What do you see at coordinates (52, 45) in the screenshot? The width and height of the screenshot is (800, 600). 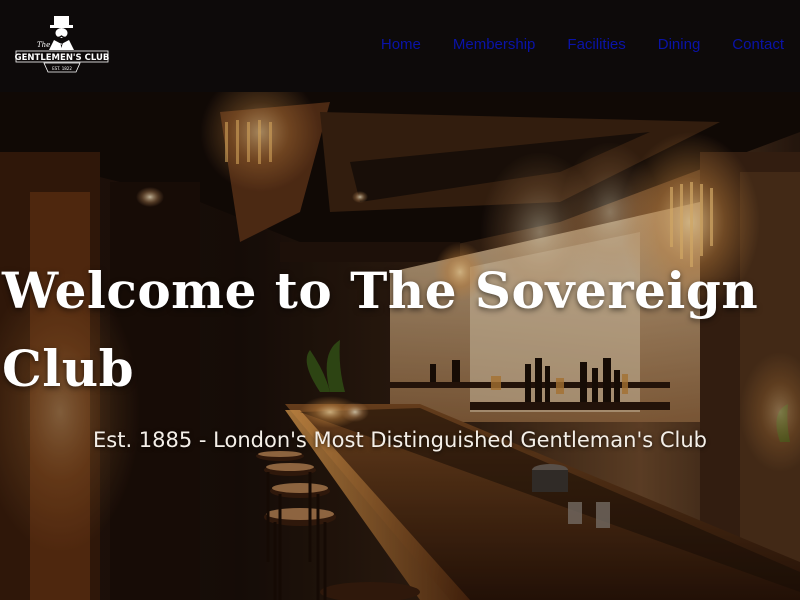 I see `svg-text: The Real` at bounding box center [52, 45].